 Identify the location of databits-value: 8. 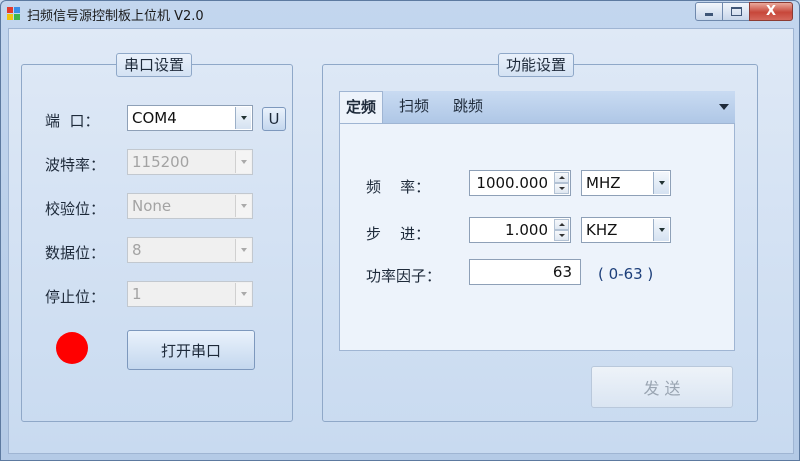
(137, 250).